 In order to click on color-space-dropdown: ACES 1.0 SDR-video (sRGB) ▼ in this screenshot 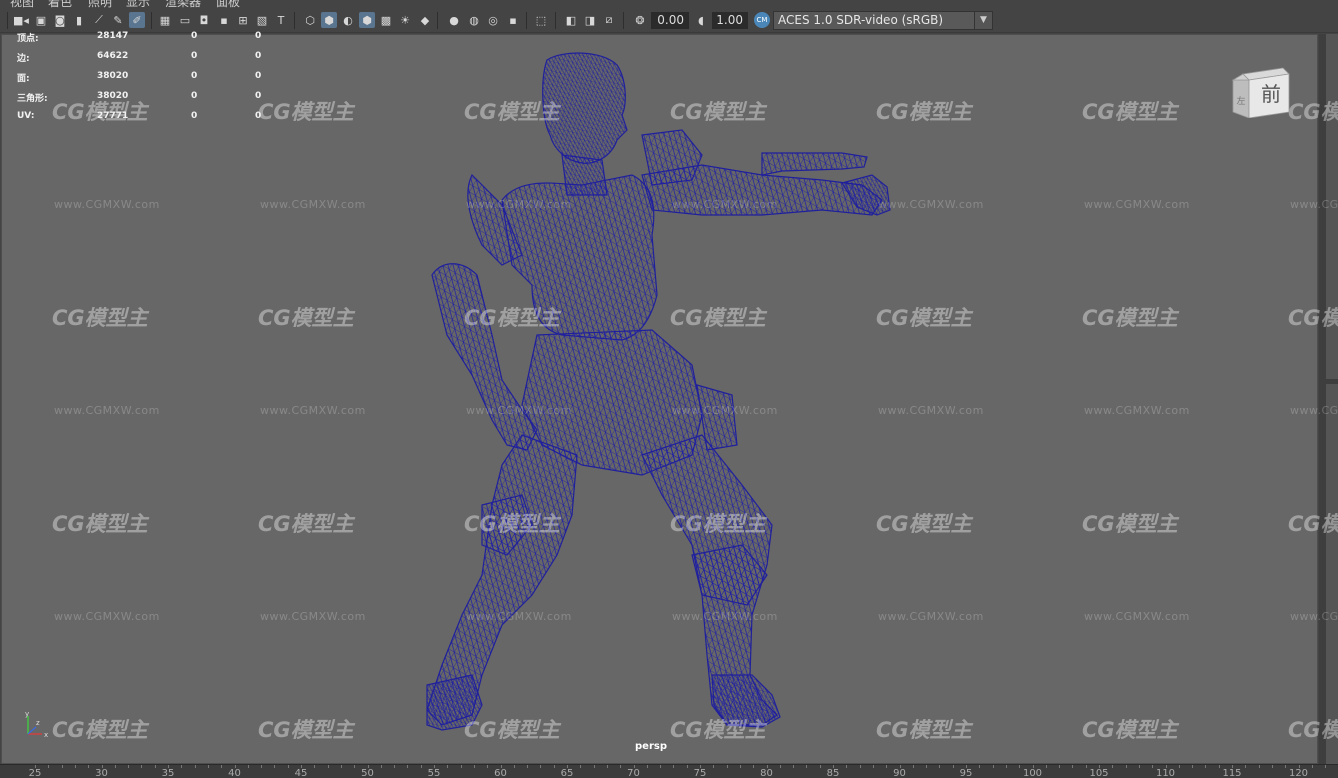, I will do `click(883, 20)`.